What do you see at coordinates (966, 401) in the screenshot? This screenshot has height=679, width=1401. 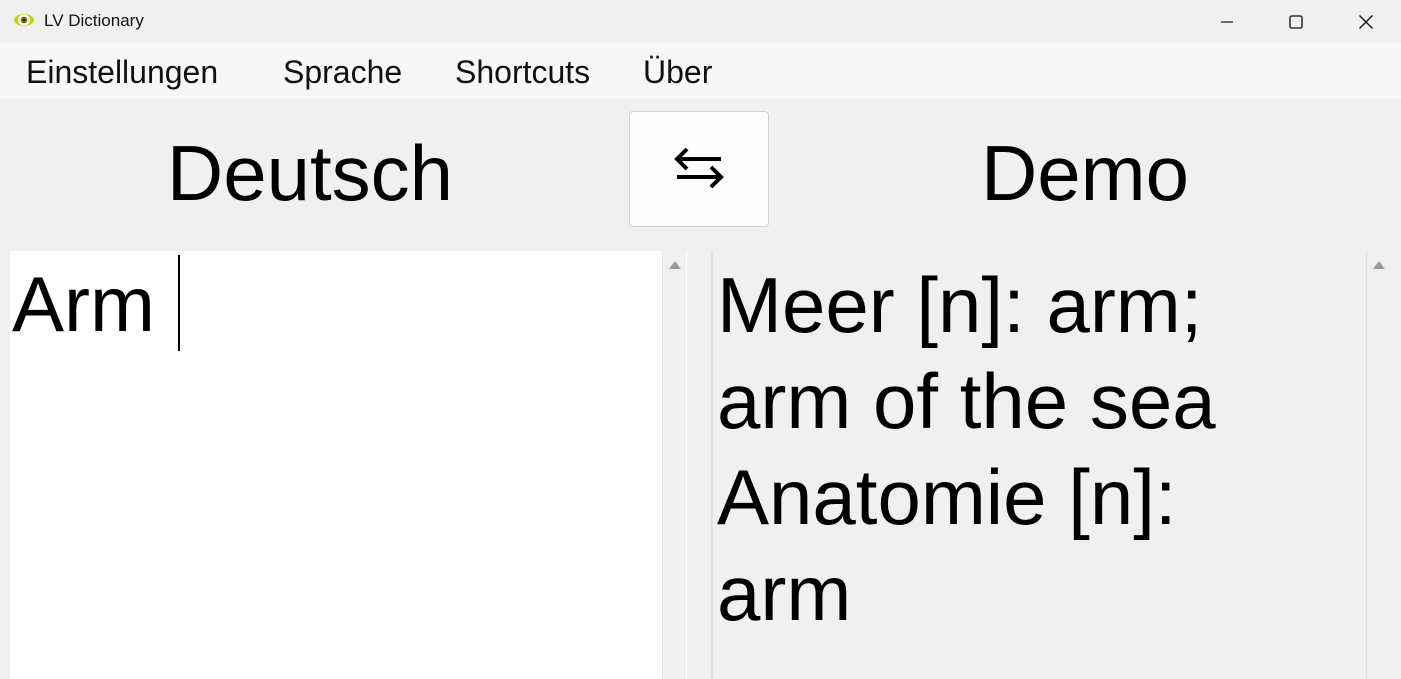 I see `output-line: arm of the sea` at bounding box center [966, 401].